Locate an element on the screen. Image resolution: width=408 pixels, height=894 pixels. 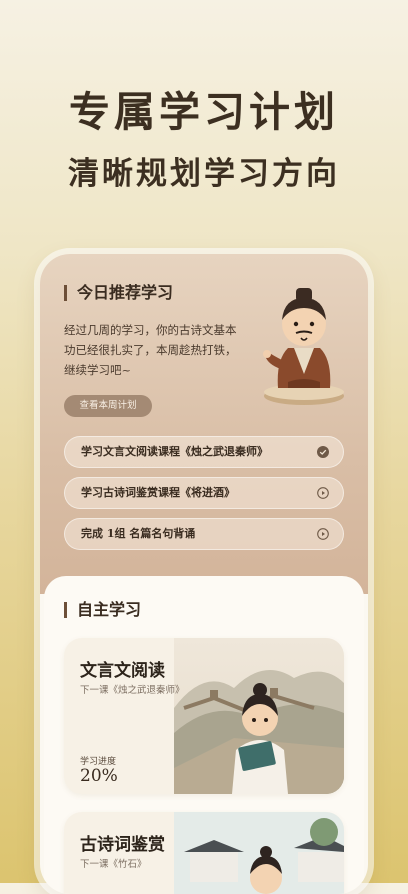
course-title: 古诗词鉴赏 is located at coordinates (122, 845).